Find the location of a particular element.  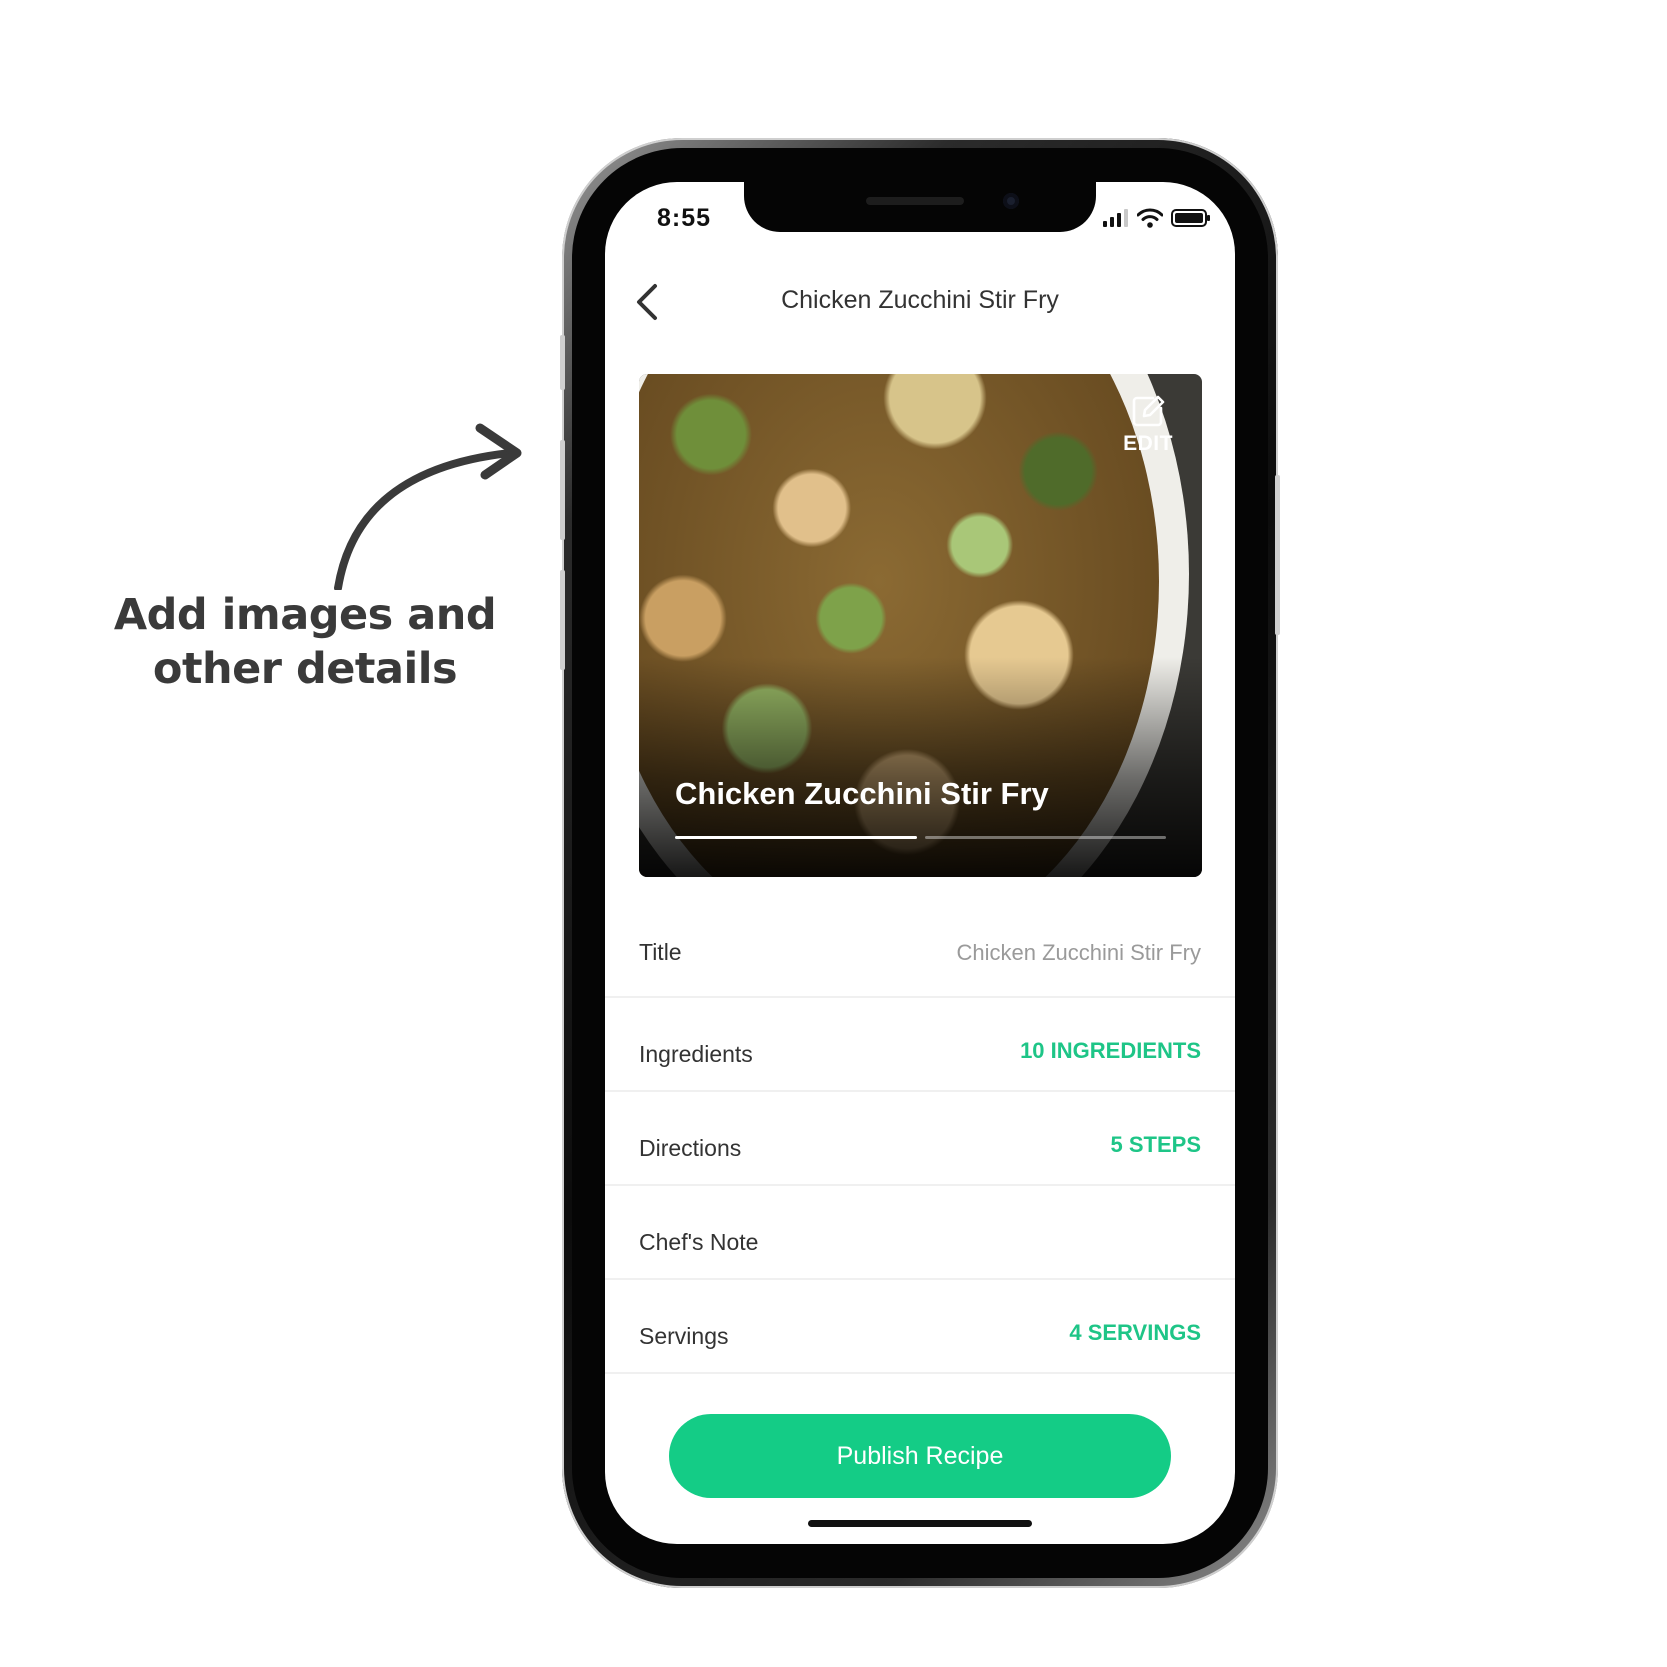

page-title: Chicken Zucchini Stir Fry is located at coordinates (920, 300).